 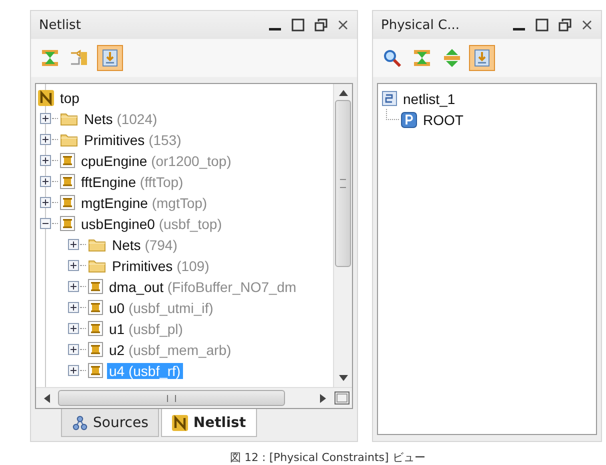 What do you see at coordinates (110, 423) in the screenshot?
I see `panel-tab: Sources` at bounding box center [110, 423].